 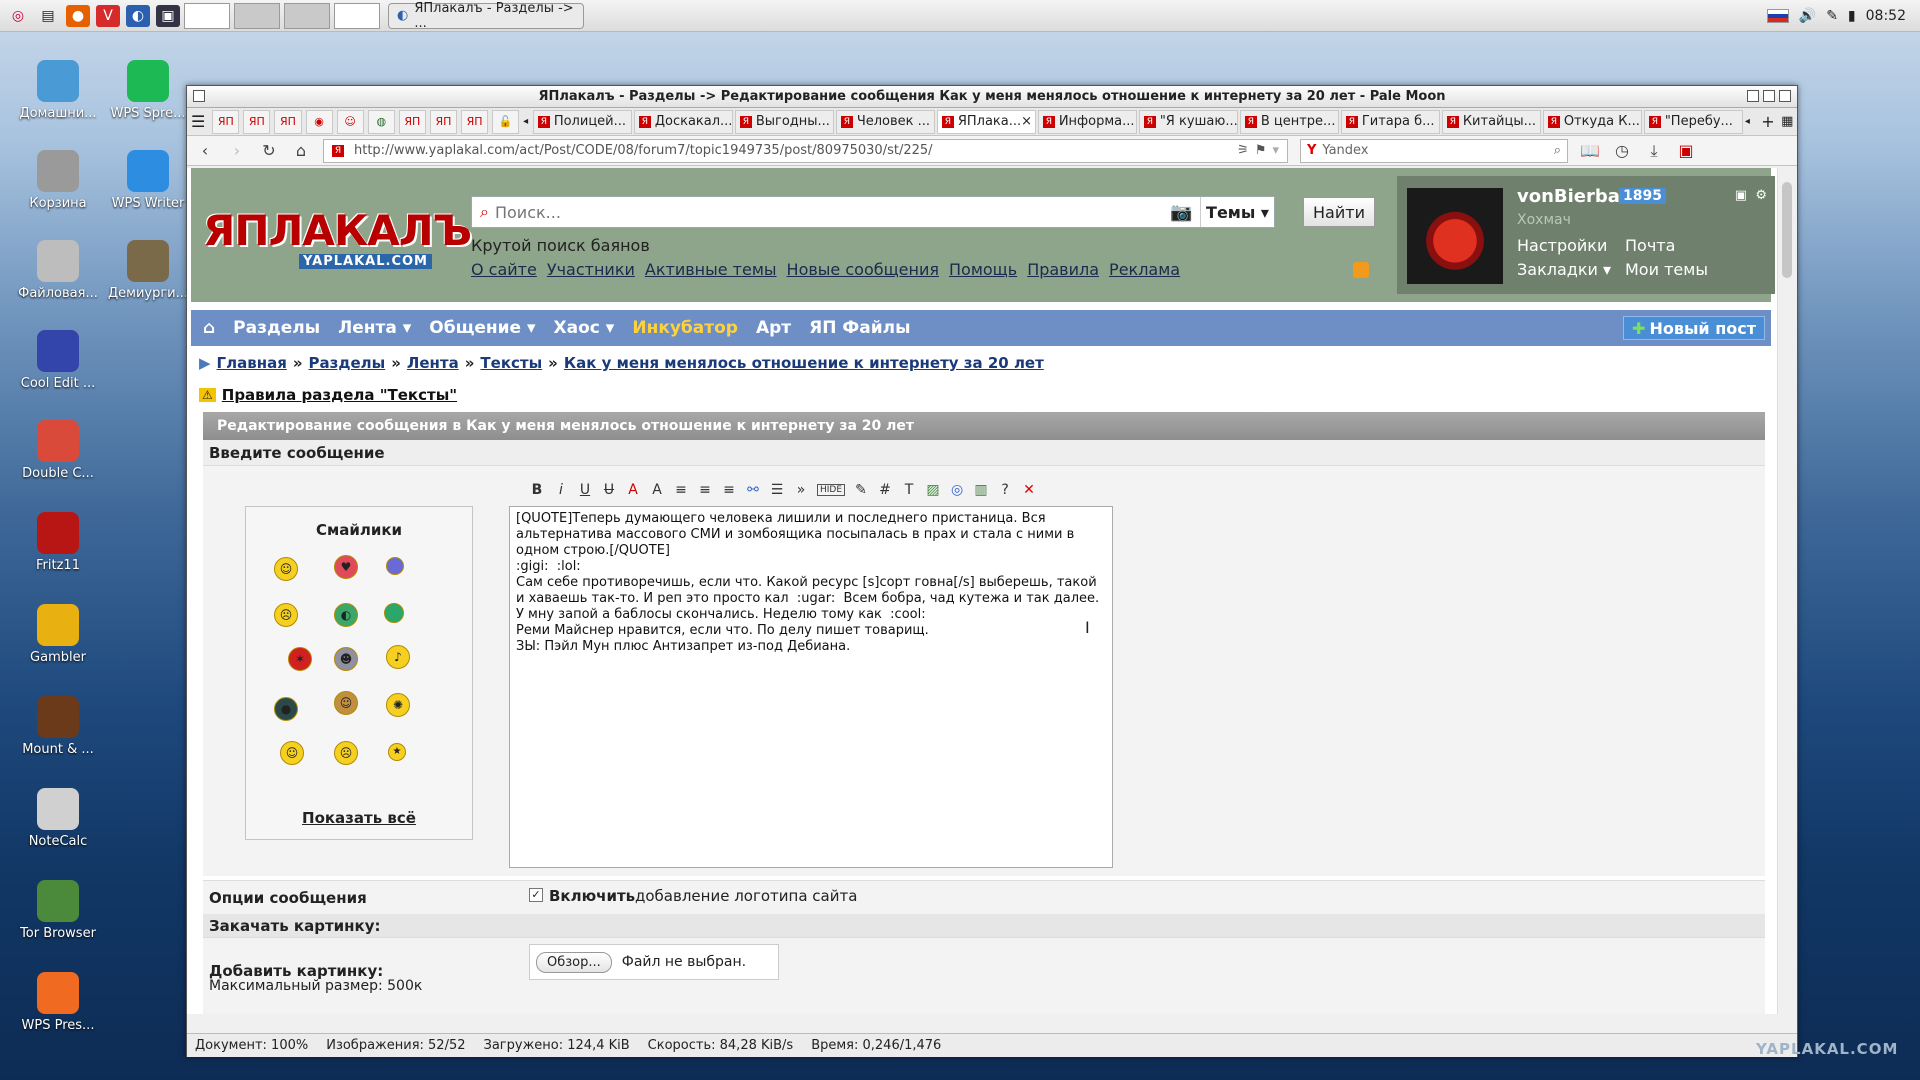 I want to click on smiley-thinking-icon: ☹, so click(x=286, y=615).